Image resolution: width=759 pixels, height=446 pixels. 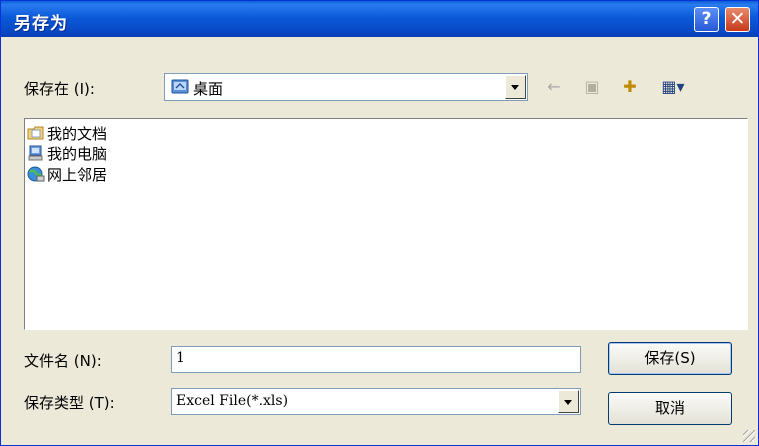 What do you see at coordinates (77, 174) in the screenshot?
I see `list-item-label: 网上邻居` at bounding box center [77, 174].